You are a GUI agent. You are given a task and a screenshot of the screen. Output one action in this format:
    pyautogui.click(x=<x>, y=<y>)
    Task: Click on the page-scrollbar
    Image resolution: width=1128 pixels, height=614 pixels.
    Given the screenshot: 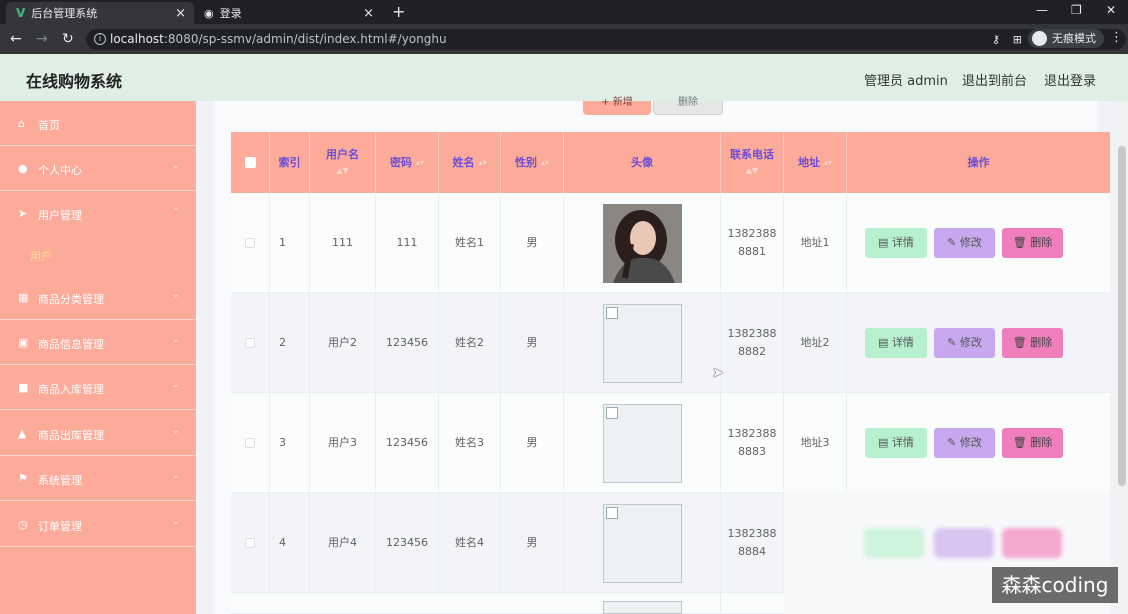 What is the action you would take?
    pyautogui.click(x=1122, y=357)
    